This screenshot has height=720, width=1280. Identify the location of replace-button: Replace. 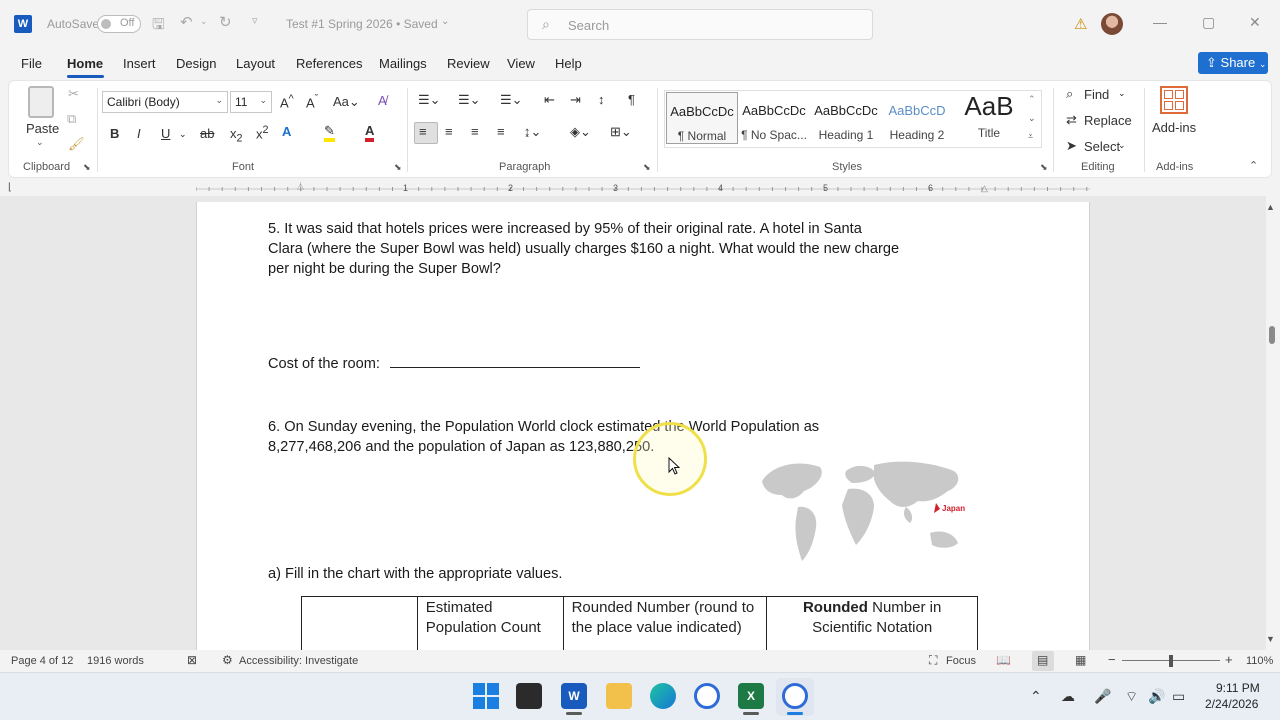
(1108, 120).